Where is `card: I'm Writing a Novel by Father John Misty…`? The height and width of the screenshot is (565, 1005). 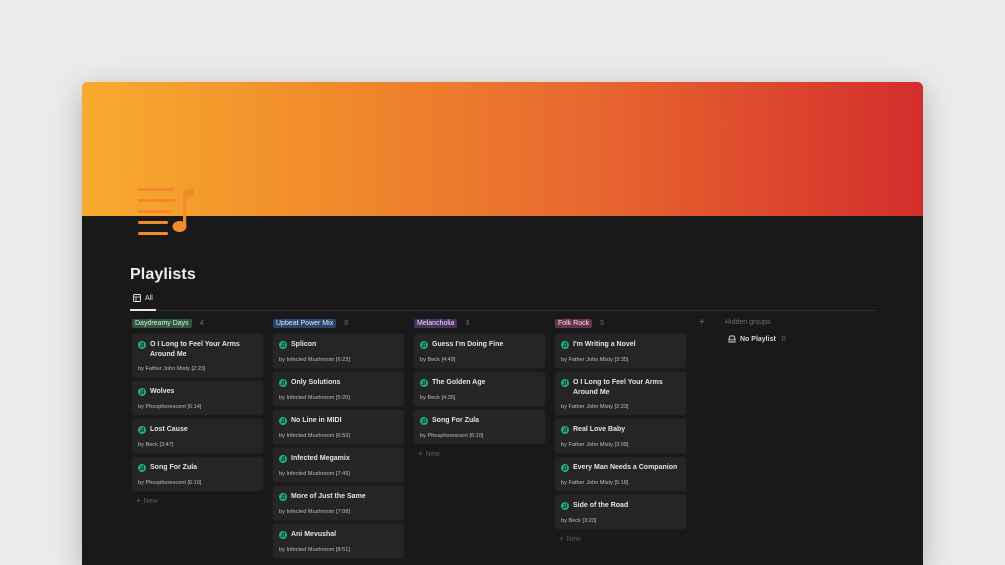 card: I'm Writing a Novel by Father John Misty… is located at coordinates (620, 351).